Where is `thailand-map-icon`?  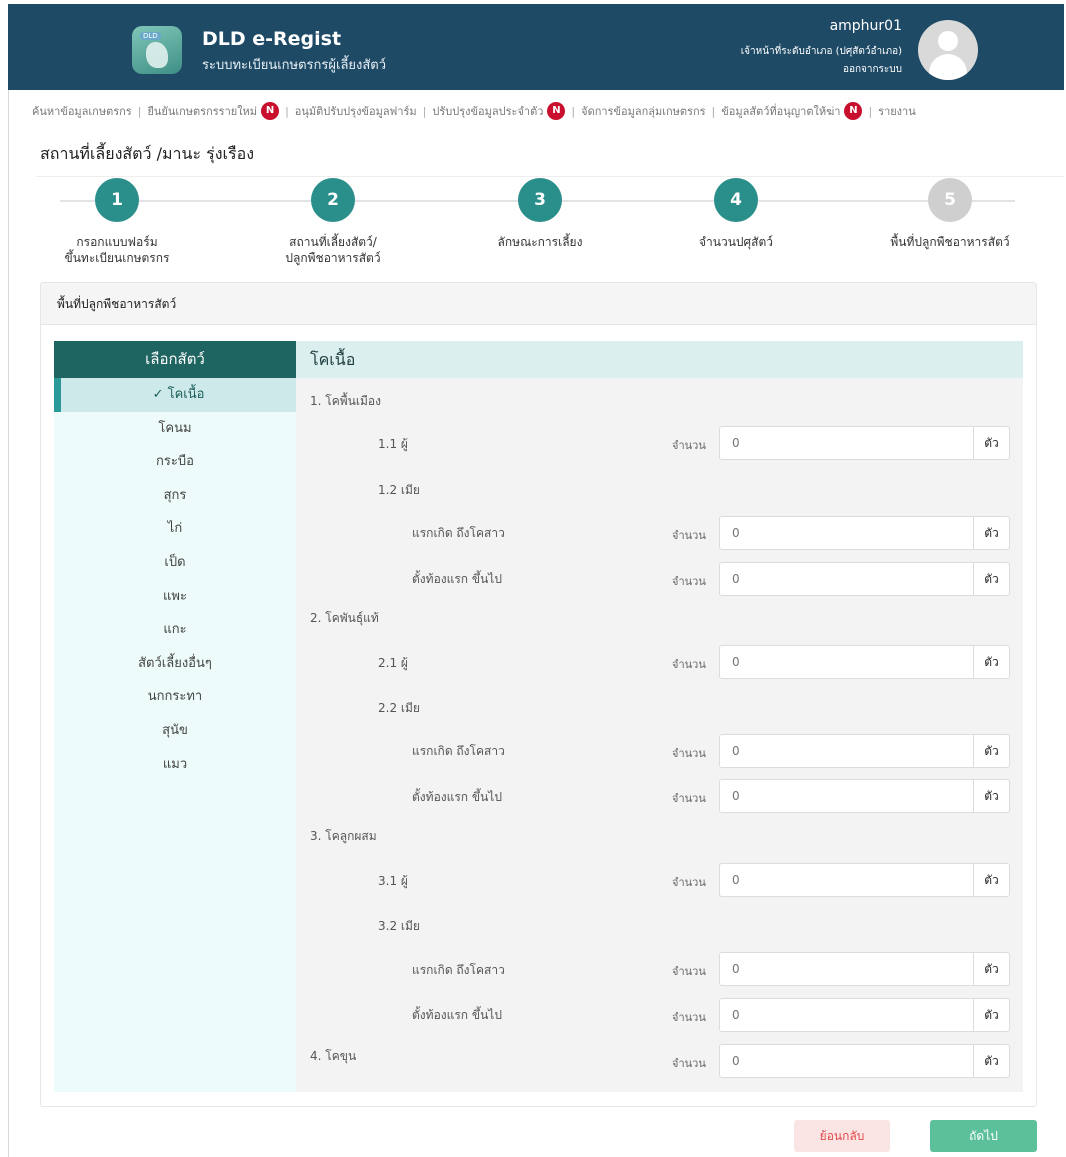 thailand-map-icon is located at coordinates (157, 55).